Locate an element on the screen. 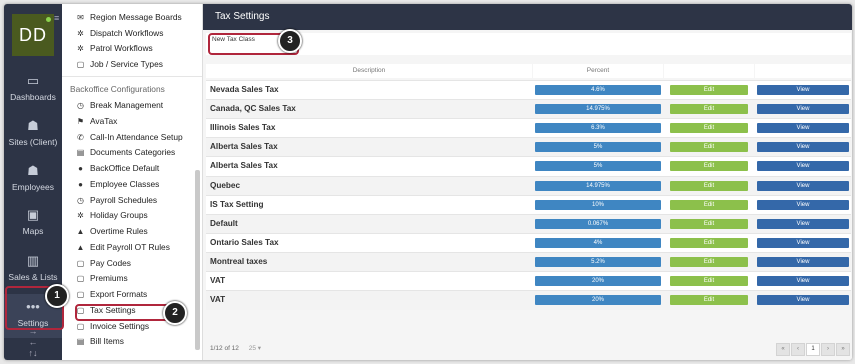  table-footer: 1/12 of 12 25 ▾ « ‹ 1 › » is located at coordinates (528, 350).